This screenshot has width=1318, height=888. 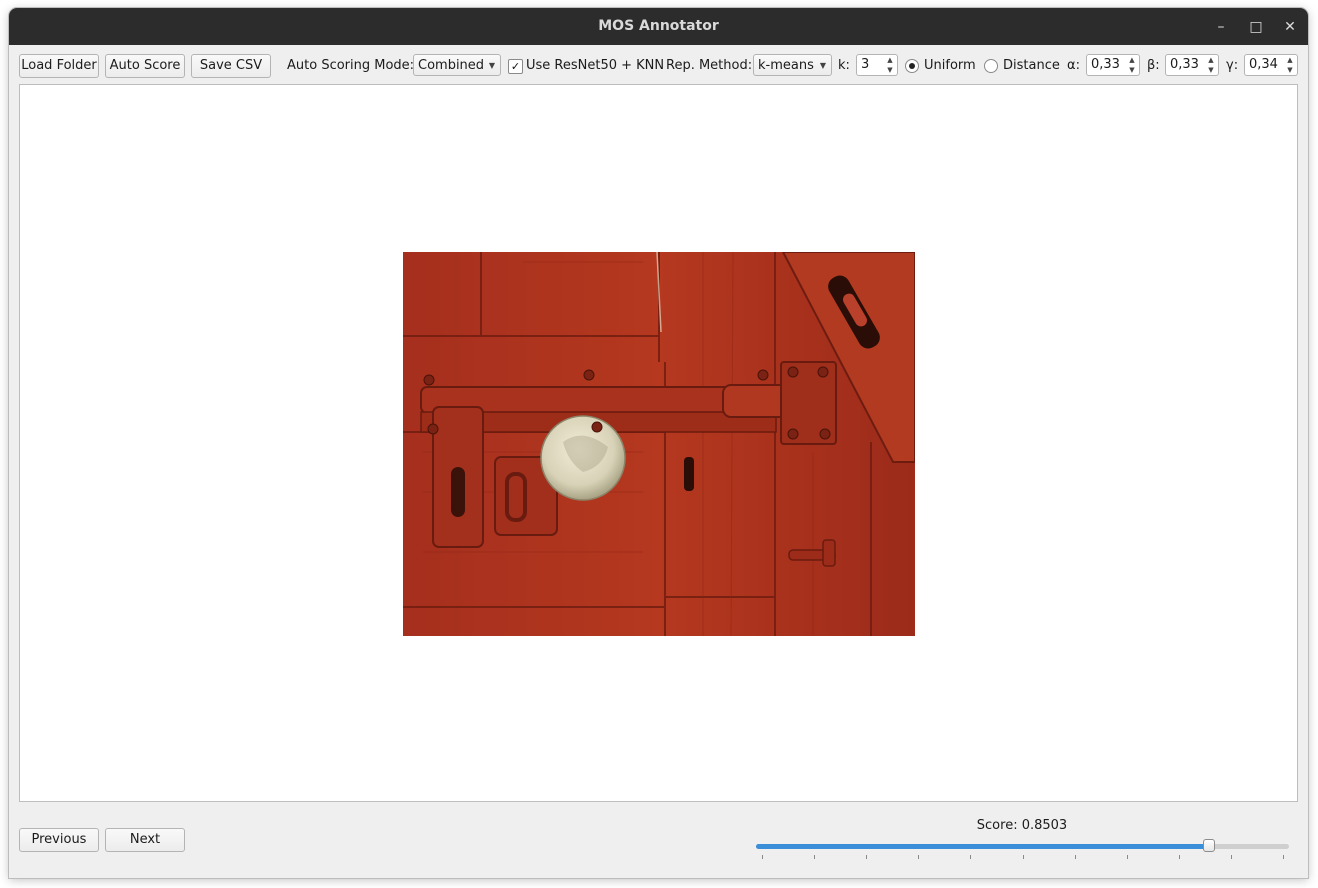 I want to click on auto-score-button: Auto Score, so click(x=145, y=66).